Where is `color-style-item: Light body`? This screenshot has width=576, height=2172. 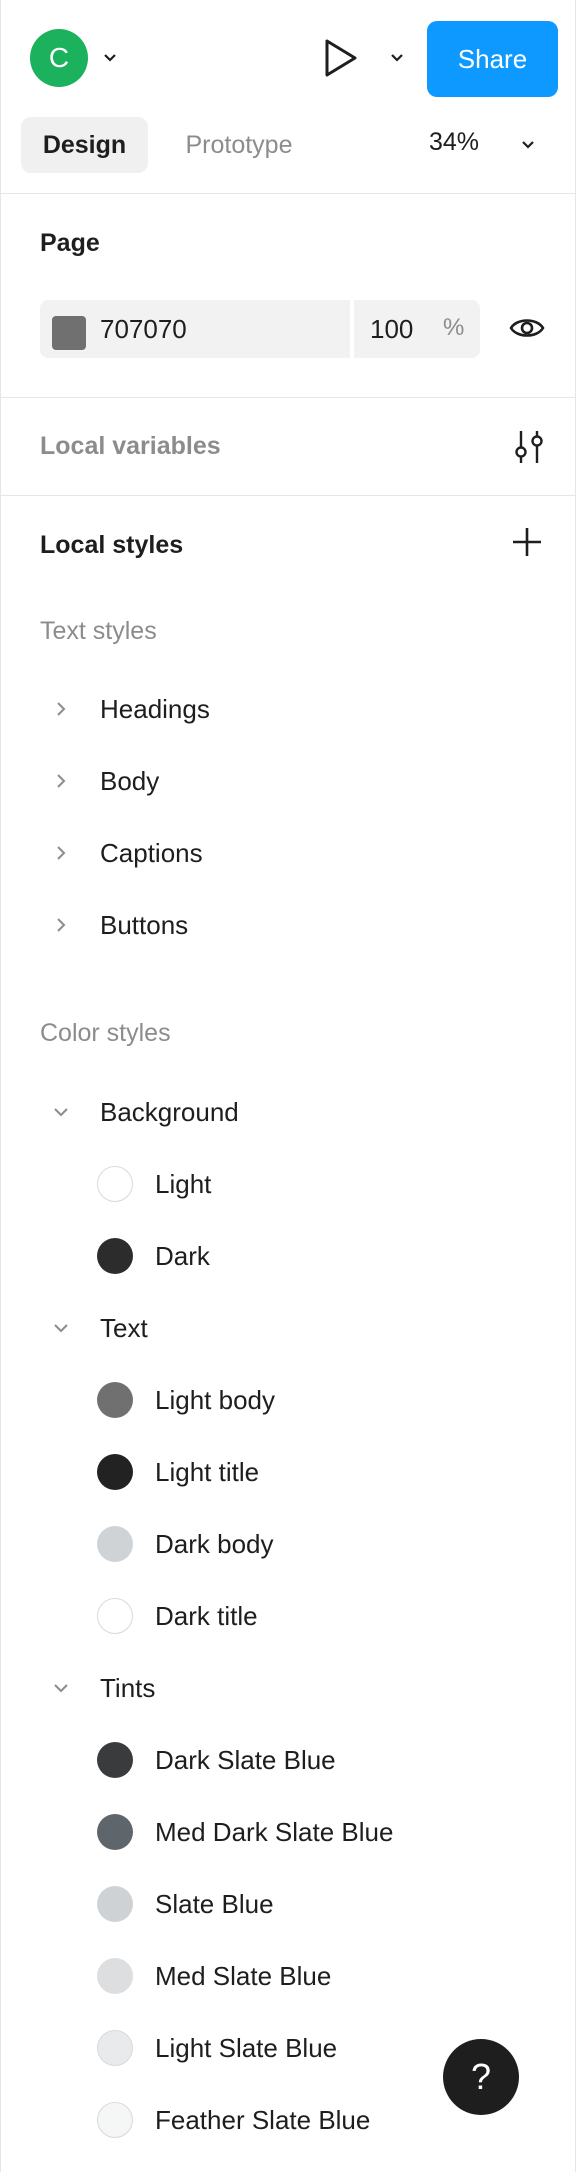 color-style-item: Light body is located at coordinates (288, 1401).